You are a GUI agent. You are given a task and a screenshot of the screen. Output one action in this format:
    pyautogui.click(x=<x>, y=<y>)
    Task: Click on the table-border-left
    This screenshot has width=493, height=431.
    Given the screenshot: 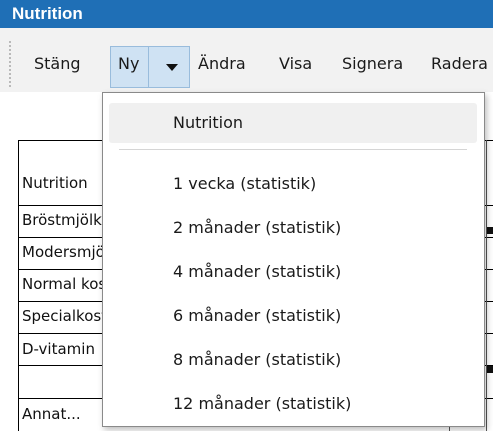 What is the action you would take?
    pyautogui.click(x=18, y=285)
    